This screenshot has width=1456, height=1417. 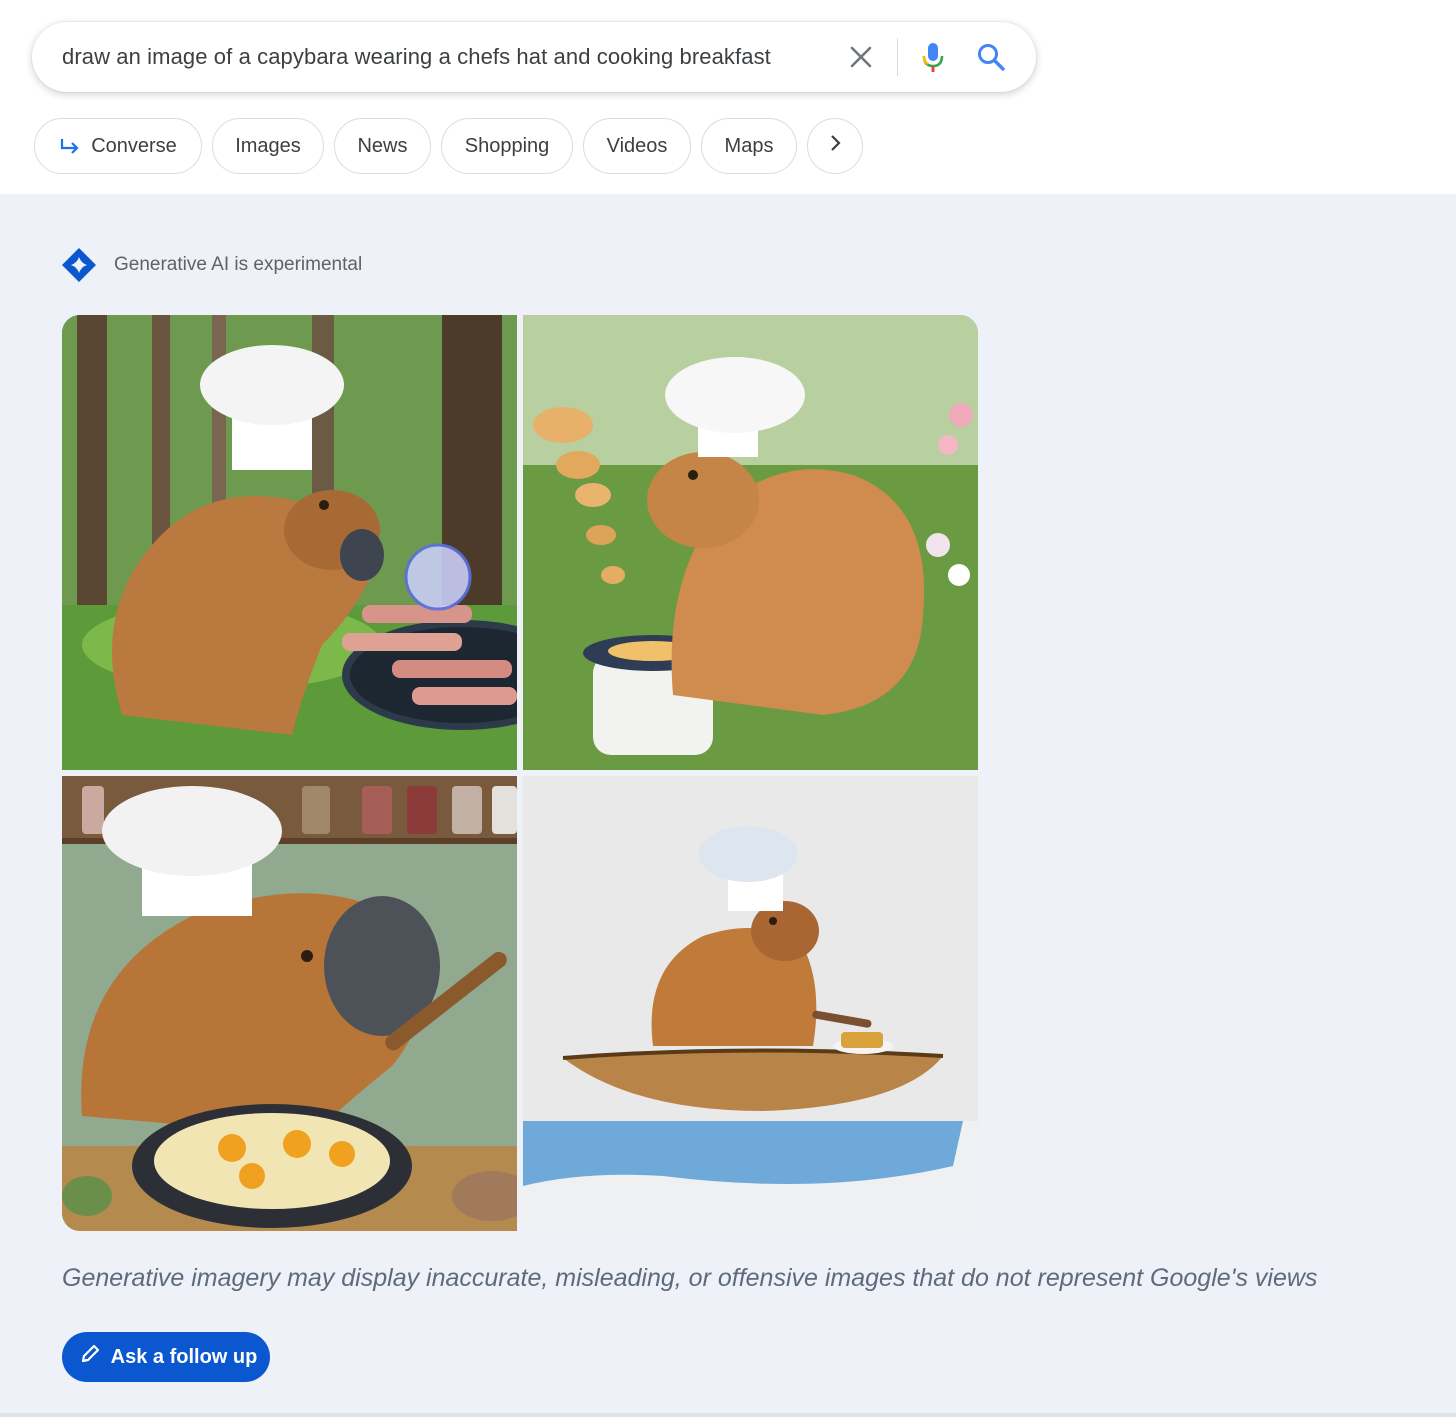 What do you see at coordinates (70, 146) in the screenshot?
I see `converse-arrow-icon` at bounding box center [70, 146].